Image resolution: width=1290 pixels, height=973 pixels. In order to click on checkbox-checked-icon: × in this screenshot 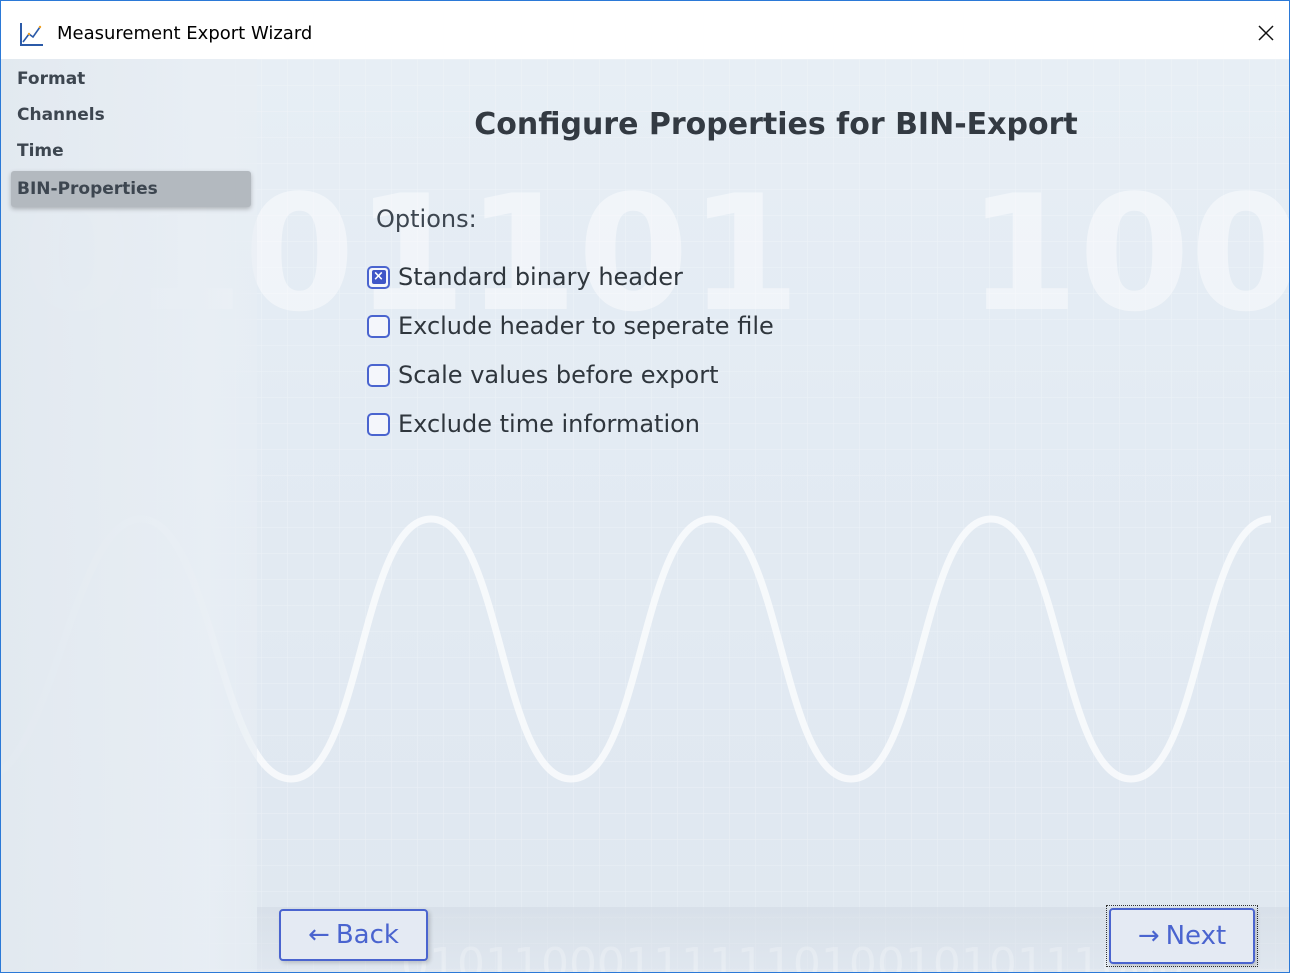, I will do `click(378, 276)`.